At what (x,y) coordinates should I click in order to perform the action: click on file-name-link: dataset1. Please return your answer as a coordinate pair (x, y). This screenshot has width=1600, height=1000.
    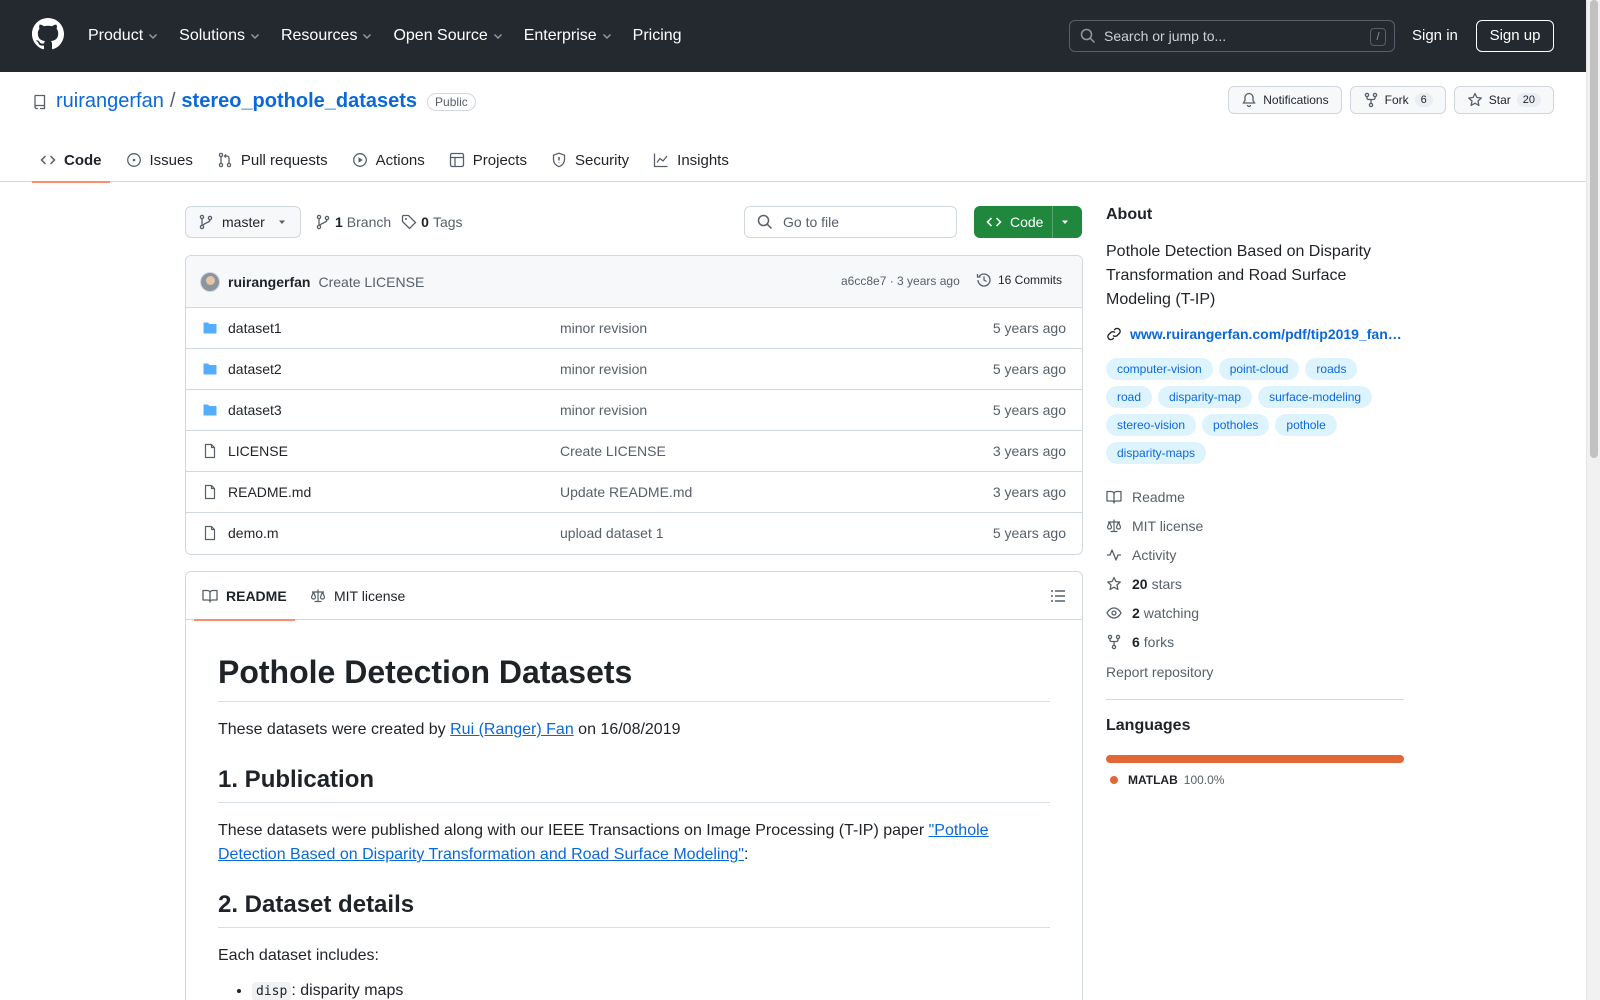
    Looking at the image, I should click on (255, 328).